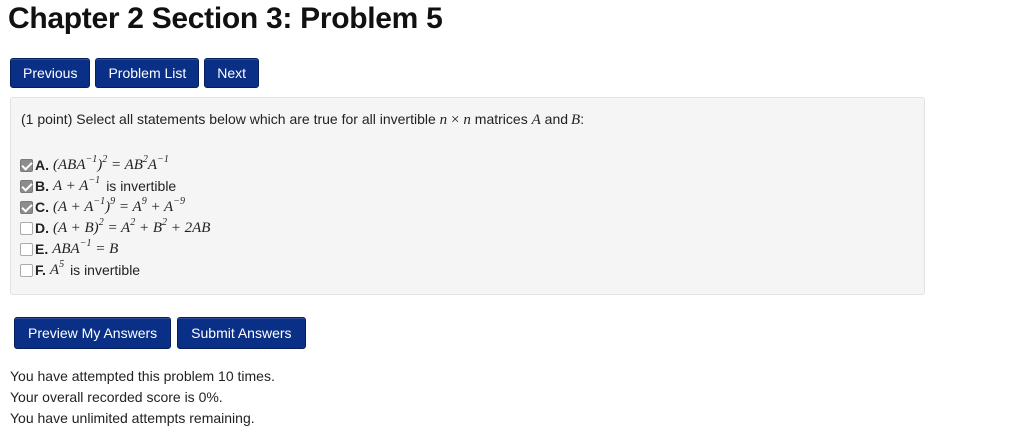 This screenshot has width=1024, height=438. I want to click on choice-letter: C., so click(42, 207).